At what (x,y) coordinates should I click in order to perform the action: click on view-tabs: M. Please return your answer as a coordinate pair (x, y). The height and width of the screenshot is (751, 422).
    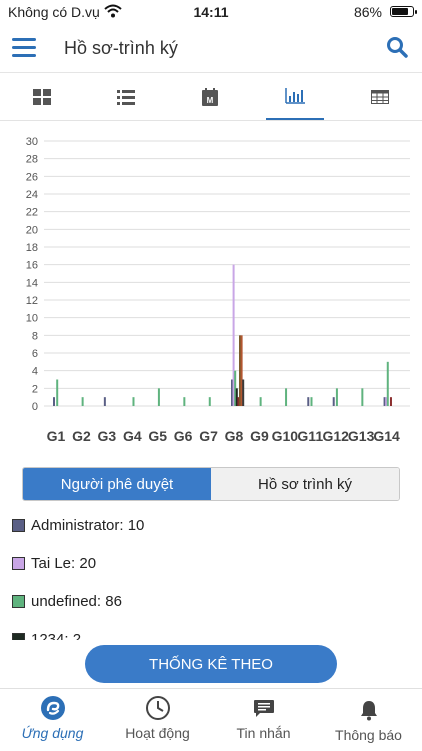
    Looking at the image, I should click on (211, 97).